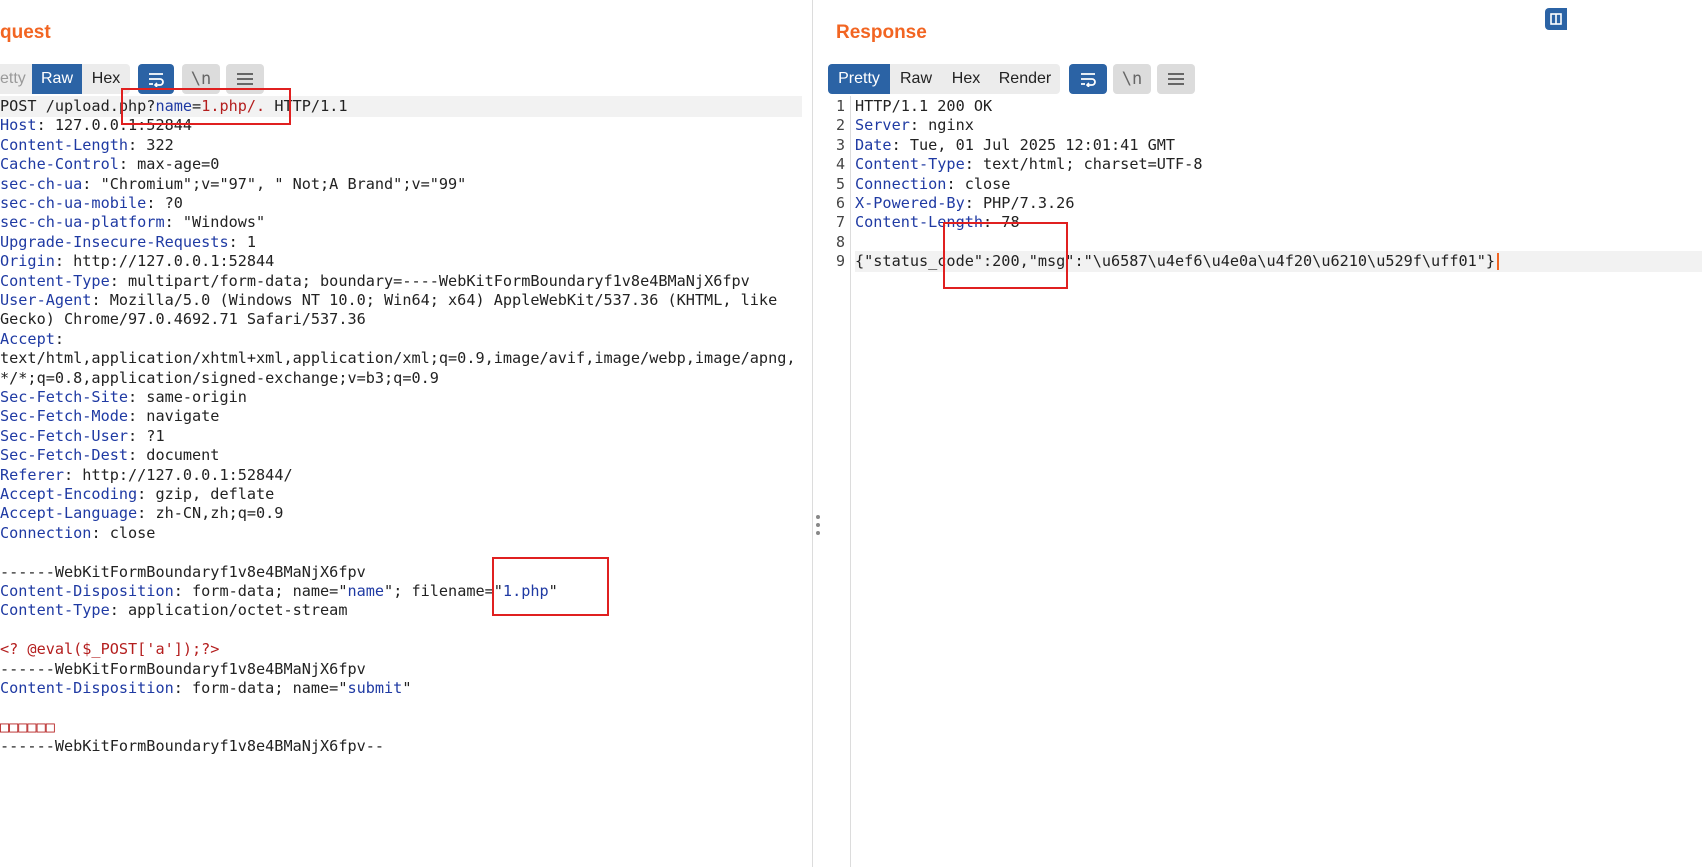 This screenshot has height=867, width=1702. Describe the element at coordinates (128, 241) in the screenshot. I see `header-upgrade: Upgrade-Insecure-Requests: 1` at that location.